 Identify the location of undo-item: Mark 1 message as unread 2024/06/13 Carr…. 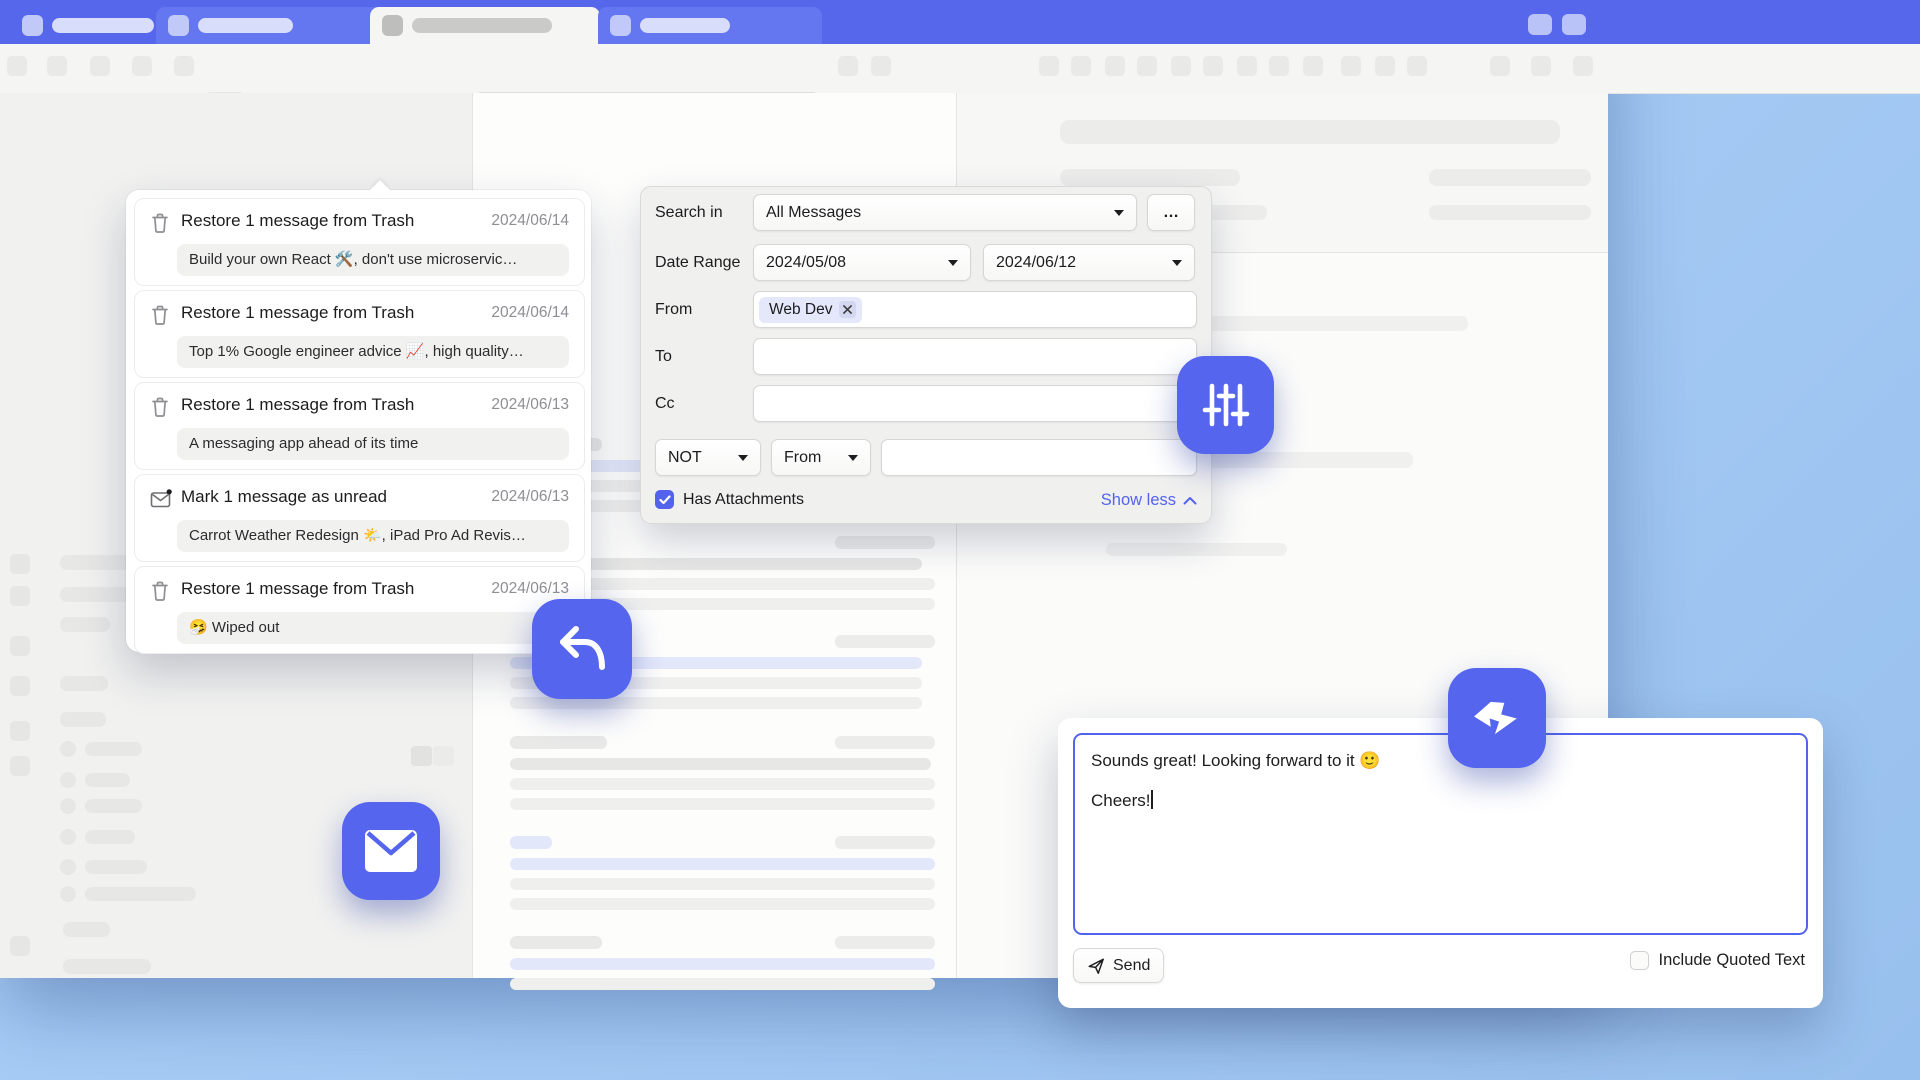
(359, 518).